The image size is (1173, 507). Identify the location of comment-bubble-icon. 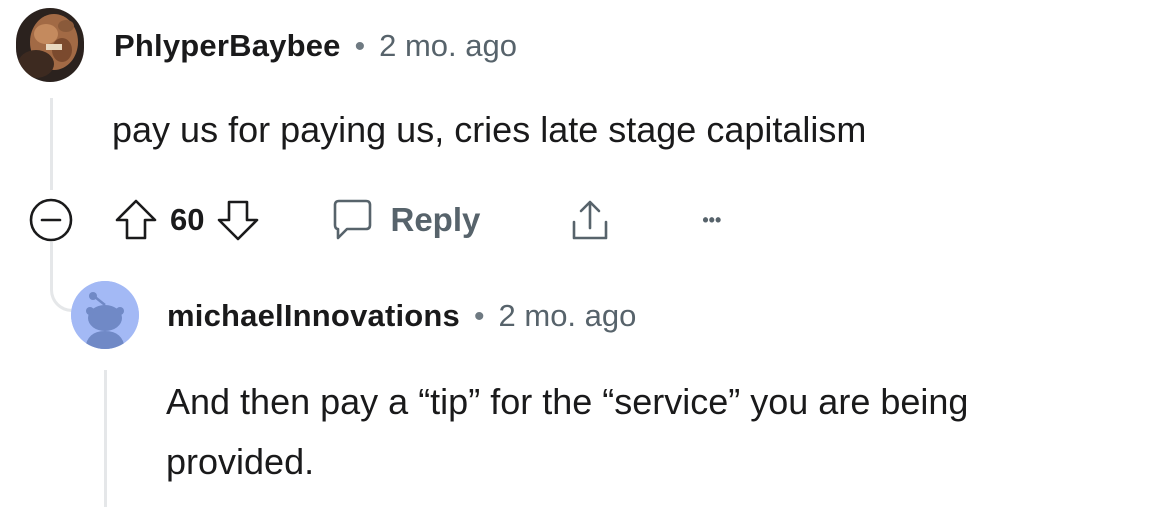
(352, 220).